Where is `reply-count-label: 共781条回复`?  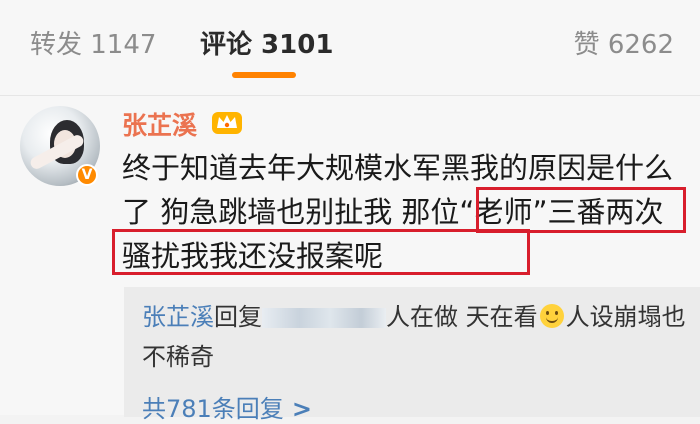 reply-count-label: 共781条回复 is located at coordinates (213, 409).